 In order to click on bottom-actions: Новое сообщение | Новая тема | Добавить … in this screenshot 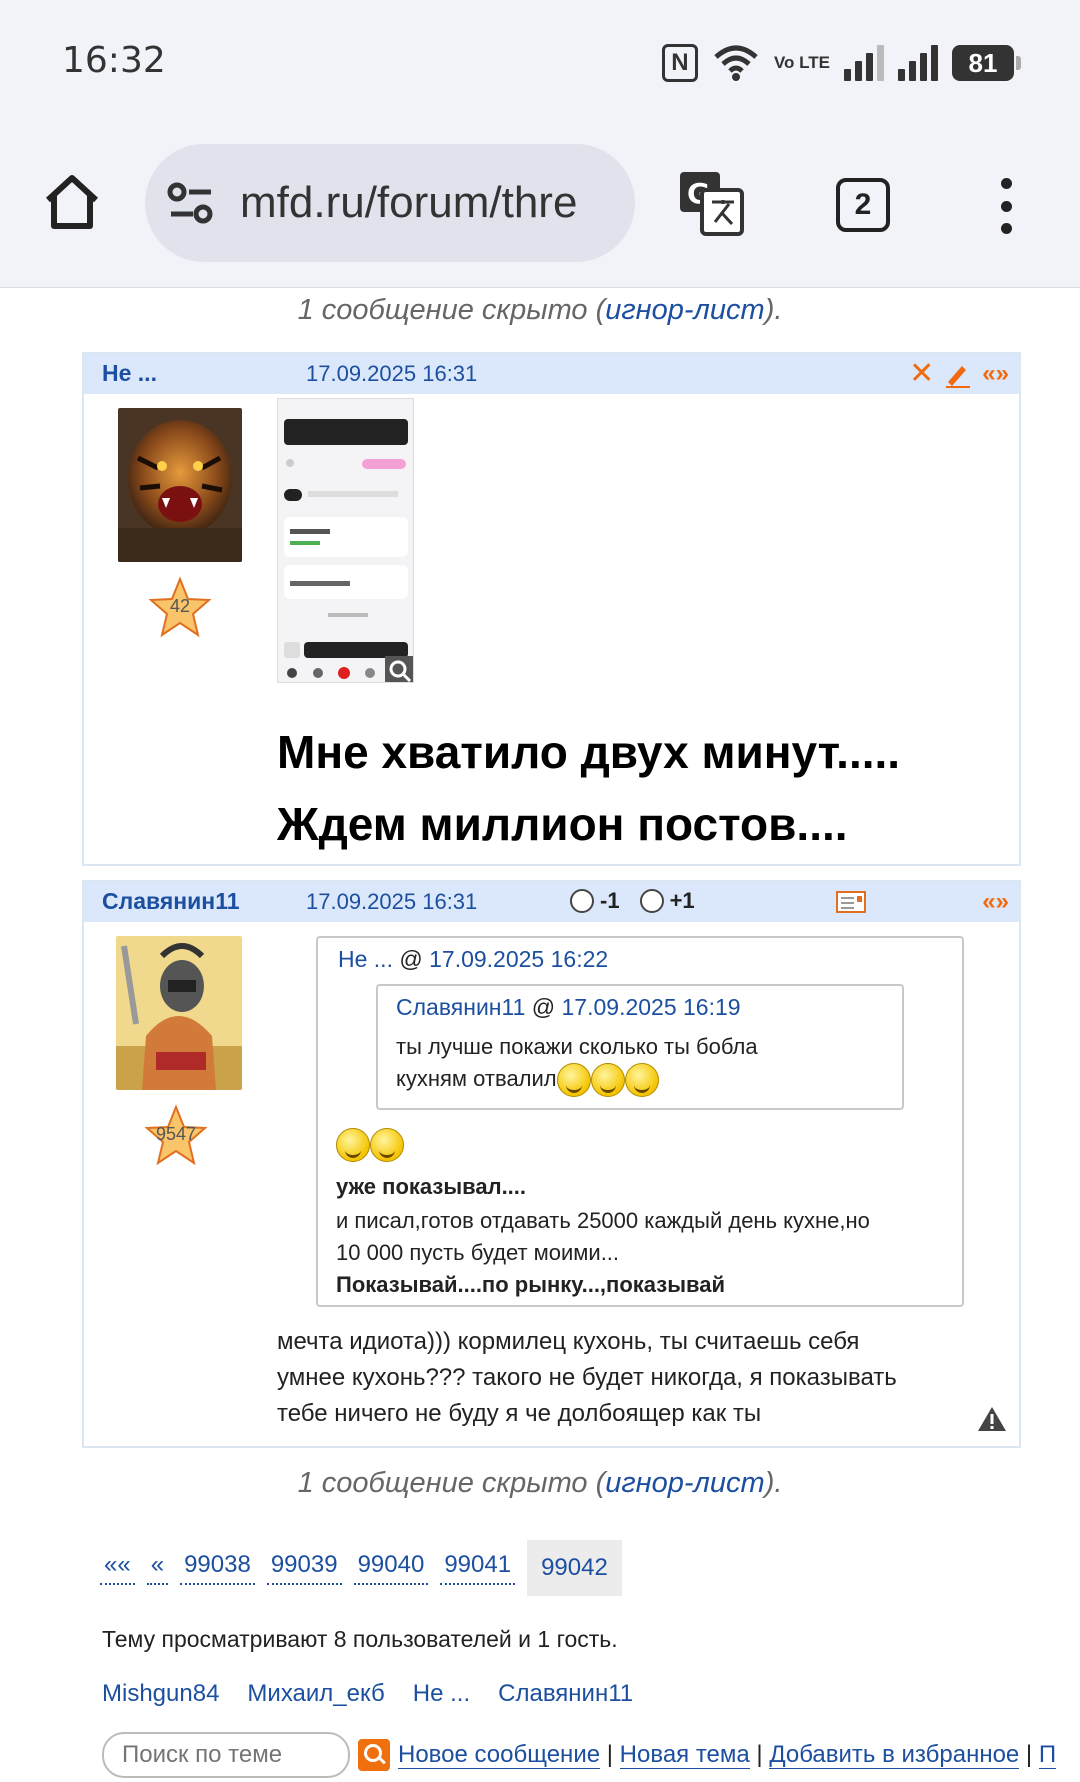, I will do `click(579, 1755)`.